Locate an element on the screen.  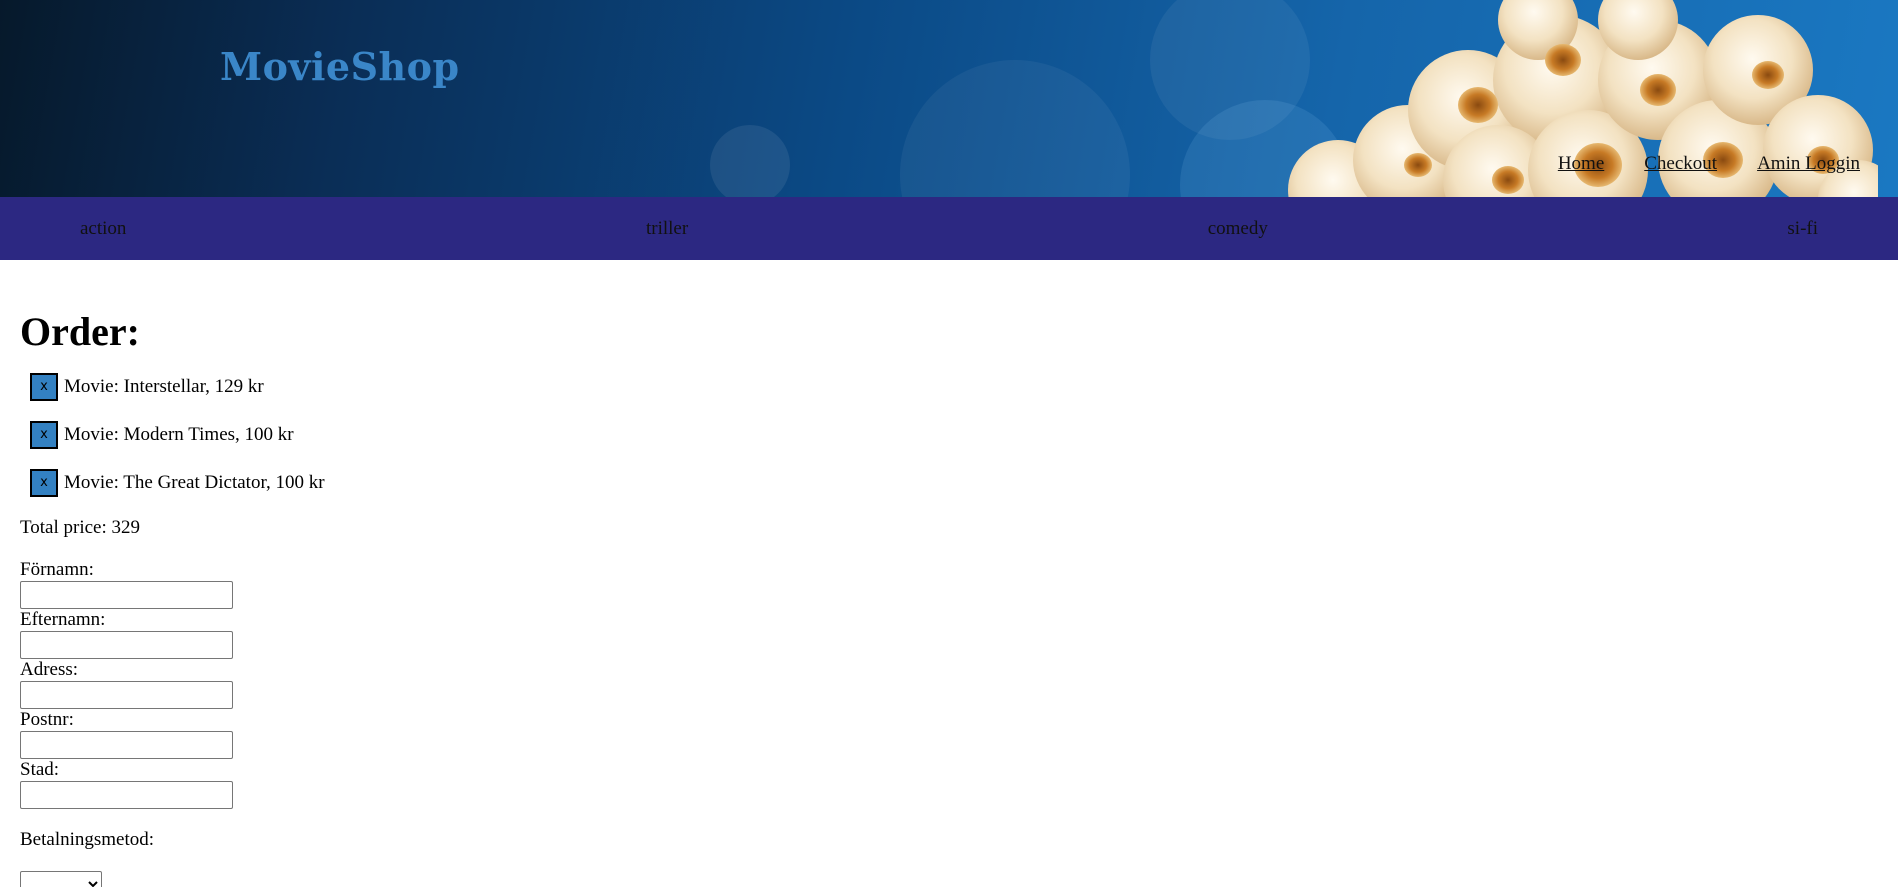
postal-code-label: Postnr: is located at coordinates (47, 719).